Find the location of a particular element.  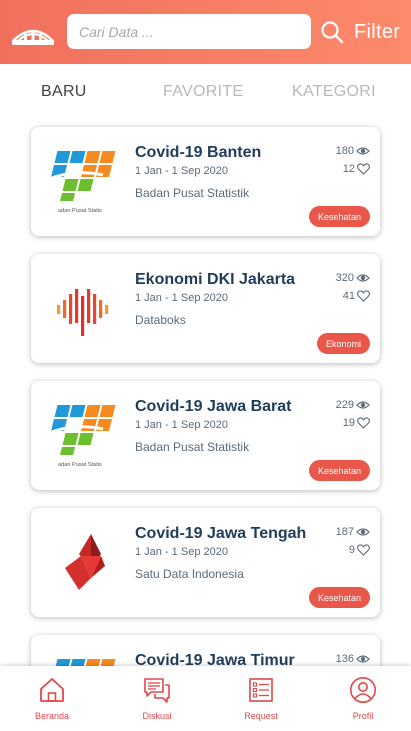

tab-baru: BARU is located at coordinates (64, 92).